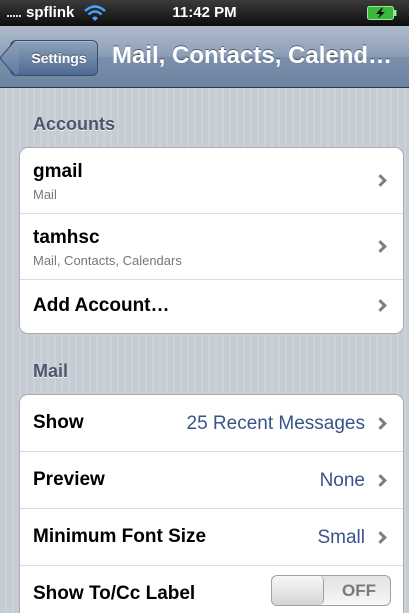 The width and height of the screenshot is (409, 613). I want to click on account-type: Mail, so click(45, 194).